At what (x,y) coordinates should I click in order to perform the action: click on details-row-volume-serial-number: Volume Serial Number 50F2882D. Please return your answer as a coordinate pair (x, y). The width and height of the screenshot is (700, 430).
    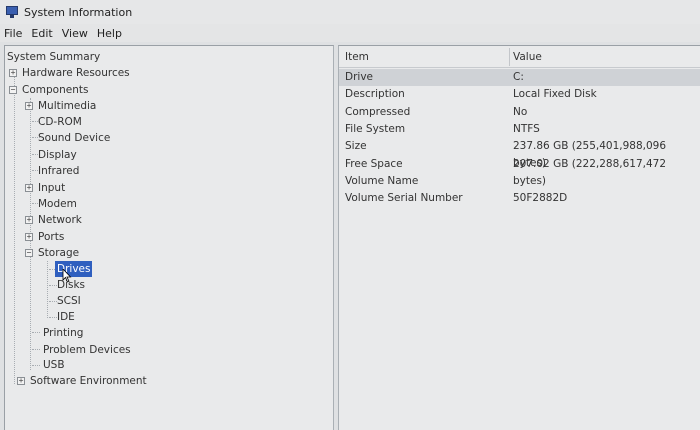
    Looking at the image, I should click on (519, 198).